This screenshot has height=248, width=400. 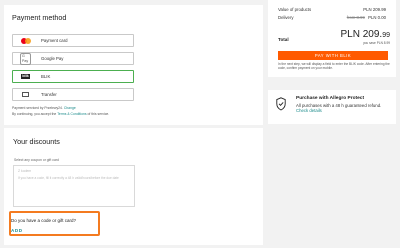 I want to click on value-amount: PLN 209.99, so click(x=374, y=9).